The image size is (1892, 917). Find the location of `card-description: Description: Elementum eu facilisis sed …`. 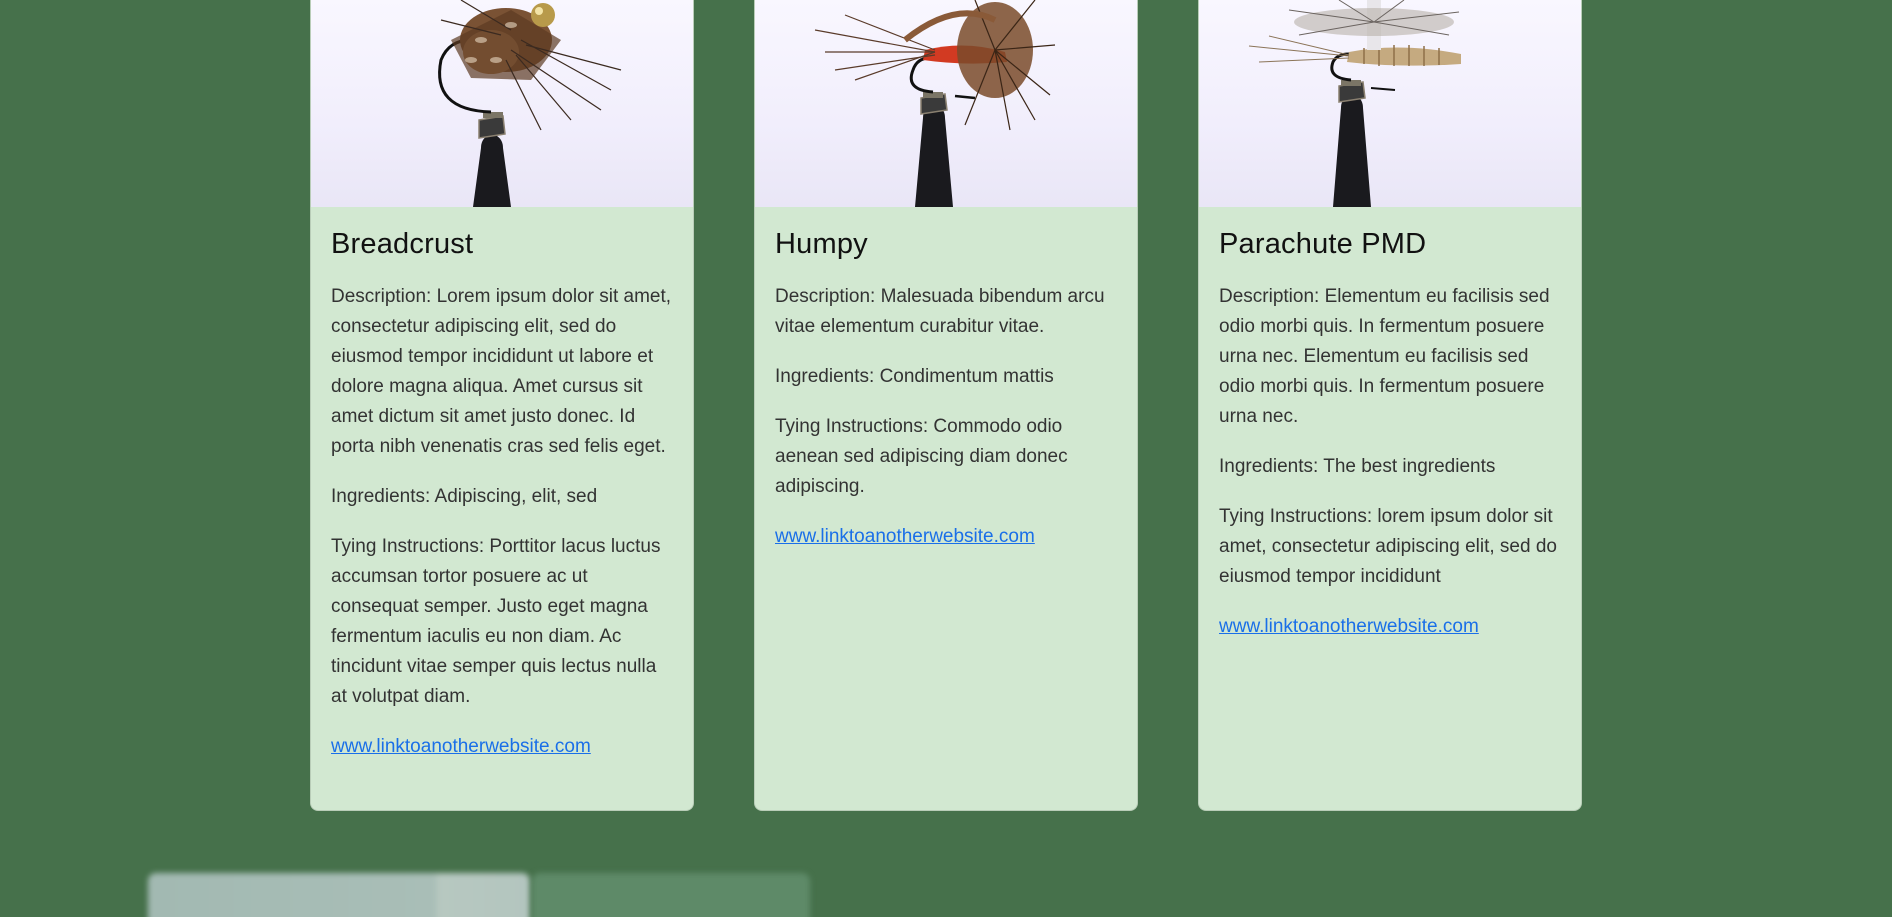

card-description: Description: Elementum eu facilisis sed … is located at coordinates (1384, 356).